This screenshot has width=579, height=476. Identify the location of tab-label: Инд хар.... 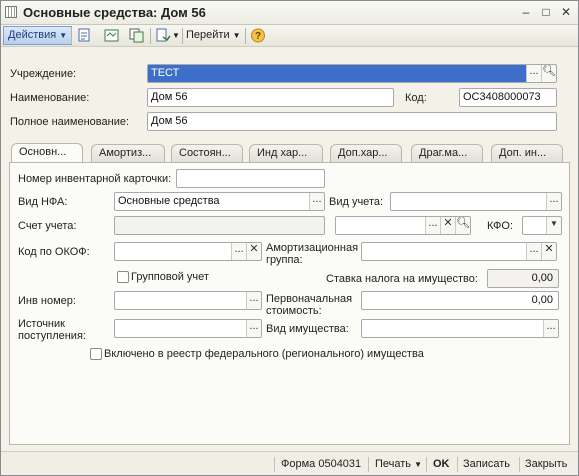
(282, 153).